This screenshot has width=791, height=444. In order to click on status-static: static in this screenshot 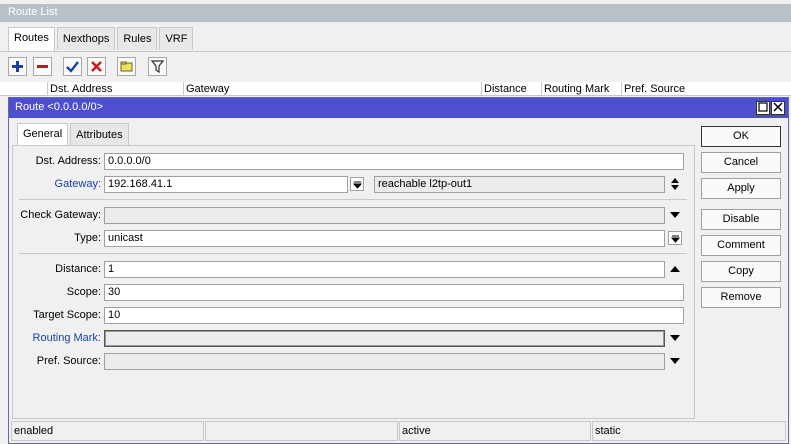, I will do `click(689, 431)`.